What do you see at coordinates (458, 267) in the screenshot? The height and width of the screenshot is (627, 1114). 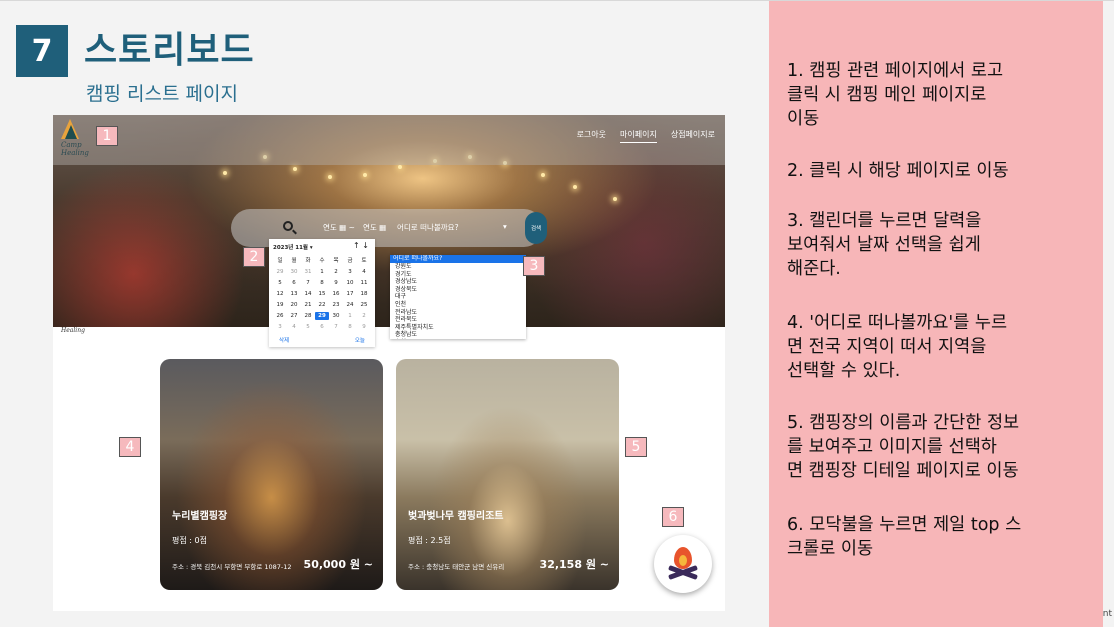 I see `region-option: 강원도` at bounding box center [458, 267].